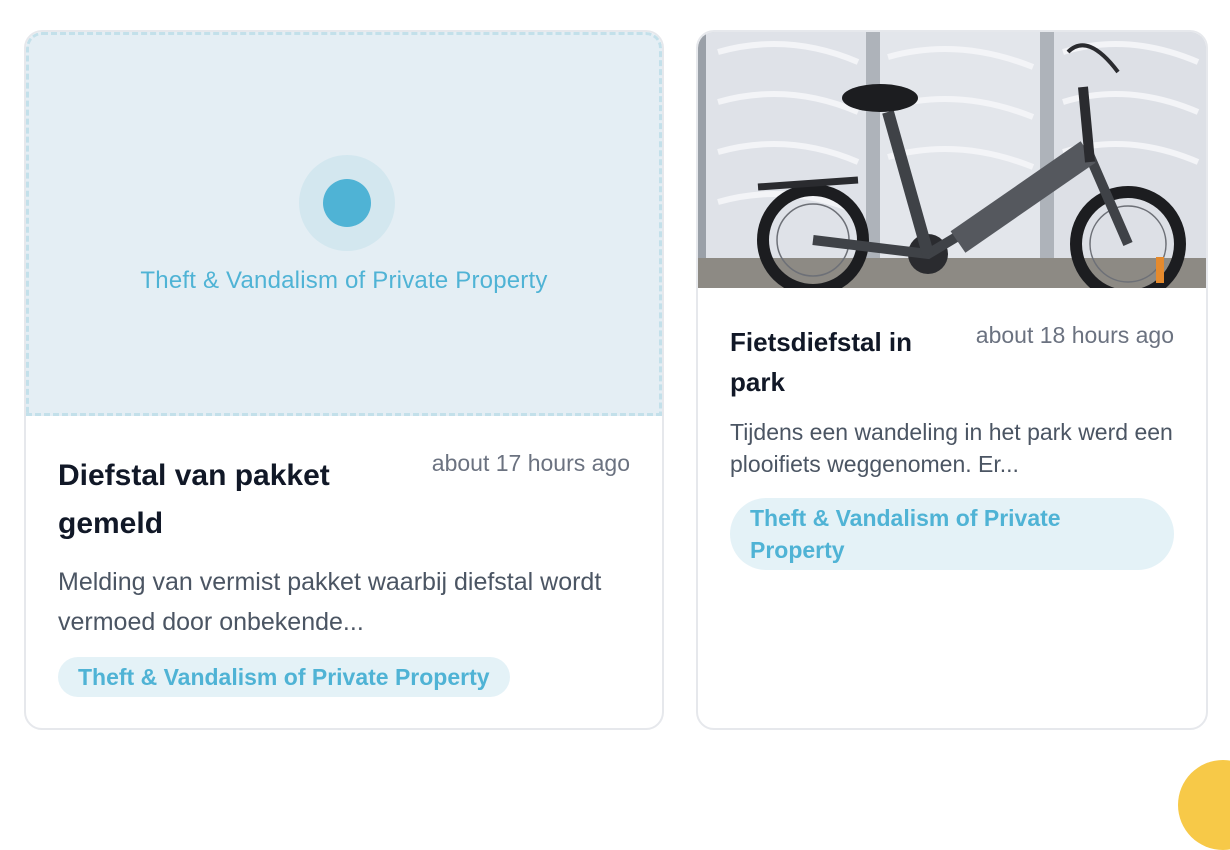 The image size is (1230, 850). I want to click on placeholder-marker-icon, so click(347, 203).